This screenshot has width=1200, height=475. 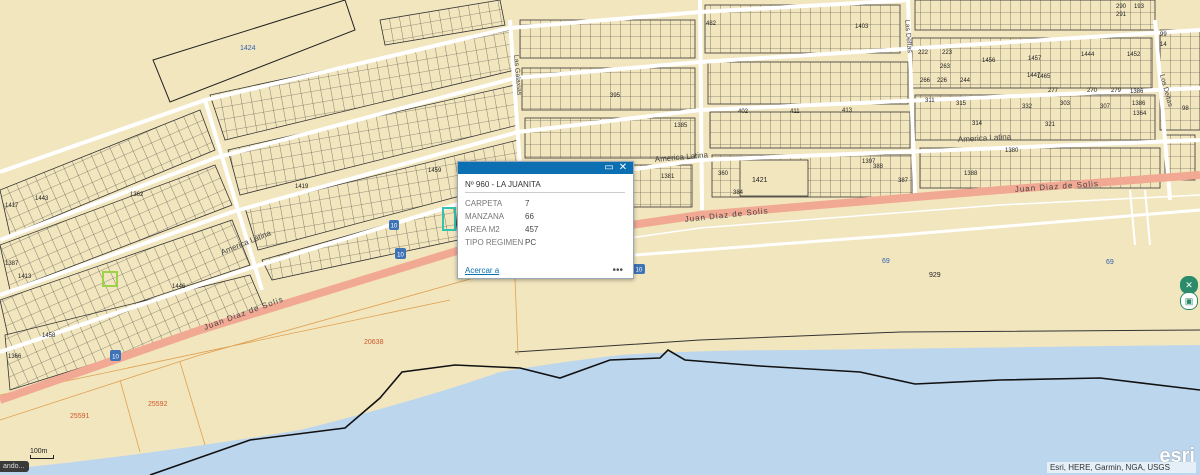 I want to click on layers-icon: ▣, so click(x=1189, y=301).